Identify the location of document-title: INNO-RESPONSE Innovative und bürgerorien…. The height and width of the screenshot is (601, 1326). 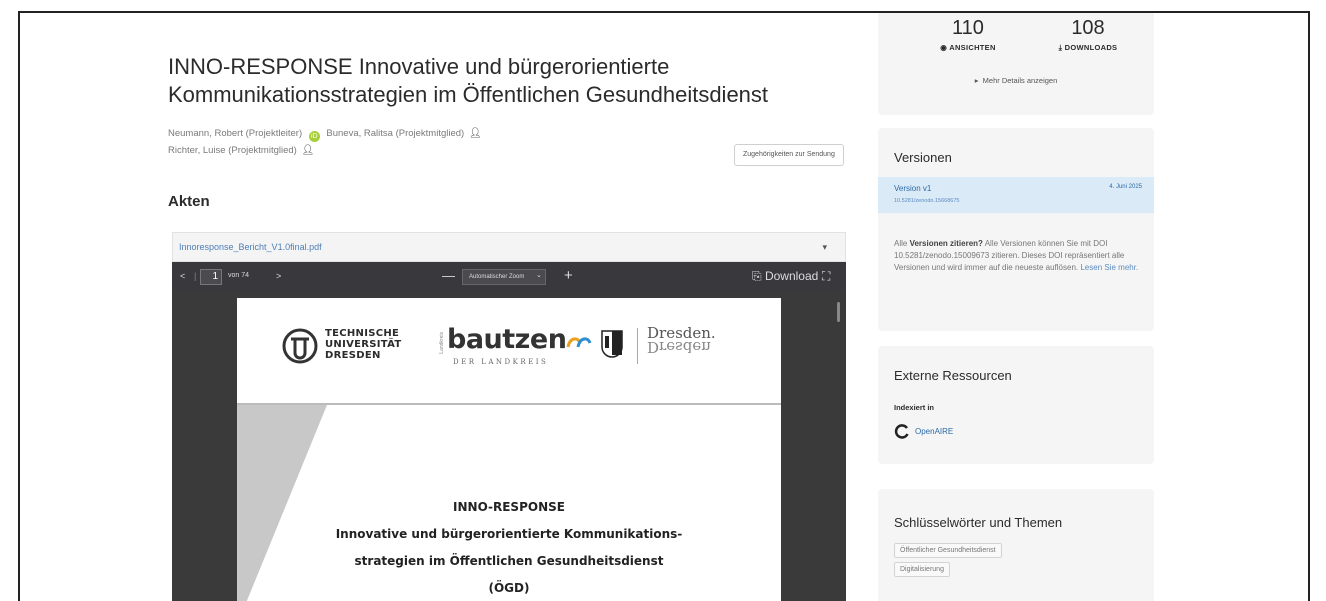
(509, 547).